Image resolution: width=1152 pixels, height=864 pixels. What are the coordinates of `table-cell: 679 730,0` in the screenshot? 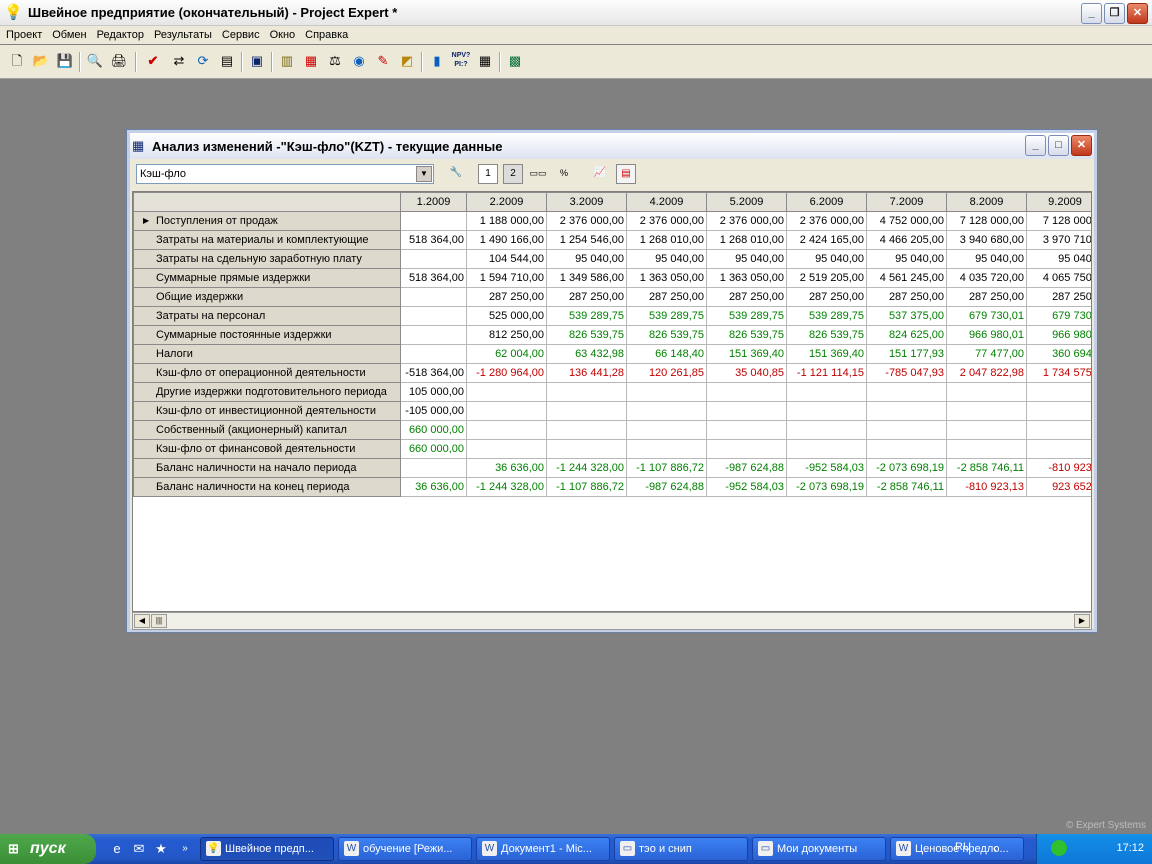 It's located at (1058, 316).